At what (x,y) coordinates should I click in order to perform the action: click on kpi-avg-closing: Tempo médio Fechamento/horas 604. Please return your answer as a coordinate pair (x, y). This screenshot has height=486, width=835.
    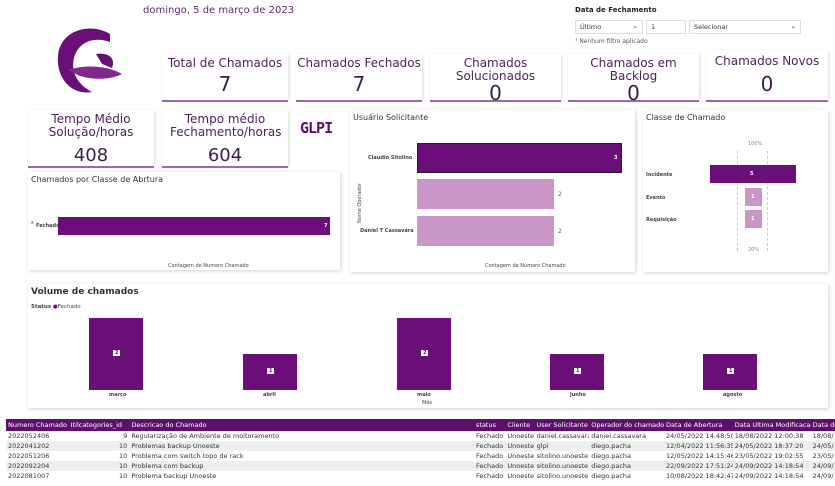
    Looking at the image, I should click on (225, 138).